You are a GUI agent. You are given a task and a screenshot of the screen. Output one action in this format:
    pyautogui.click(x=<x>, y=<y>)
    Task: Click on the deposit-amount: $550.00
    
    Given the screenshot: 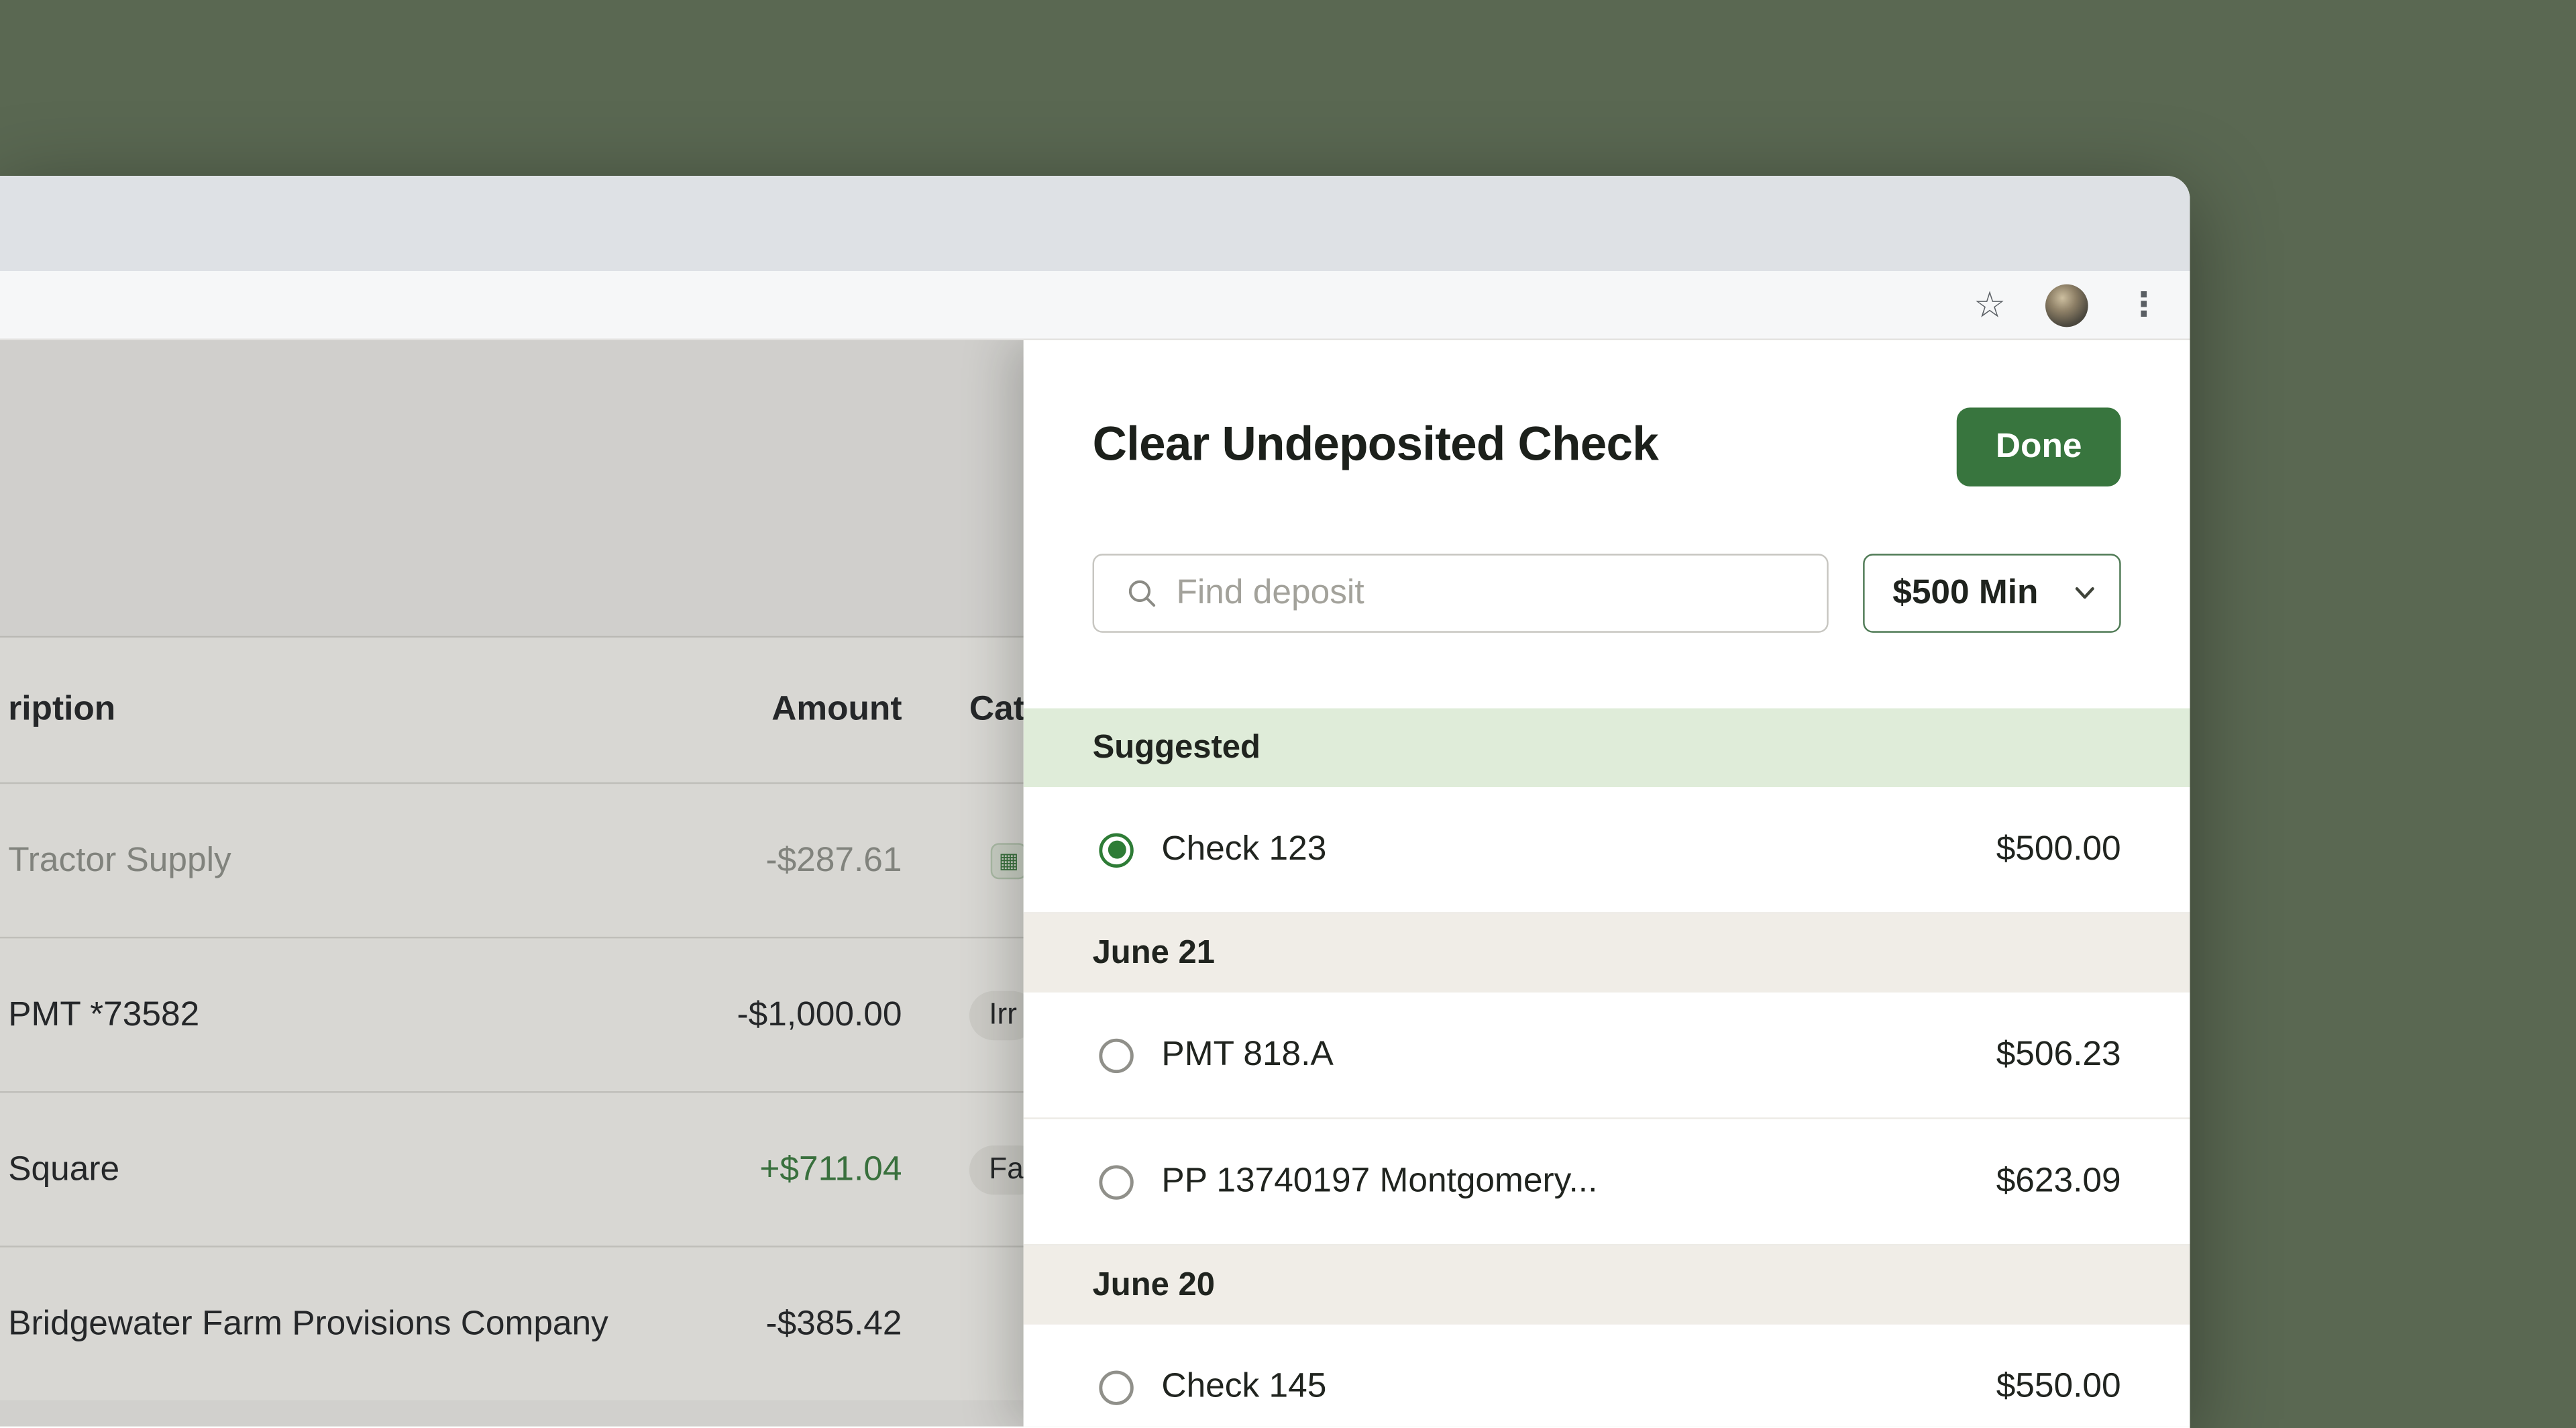 What is the action you would take?
    pyautogui.click(x=2058, y=1386)
    